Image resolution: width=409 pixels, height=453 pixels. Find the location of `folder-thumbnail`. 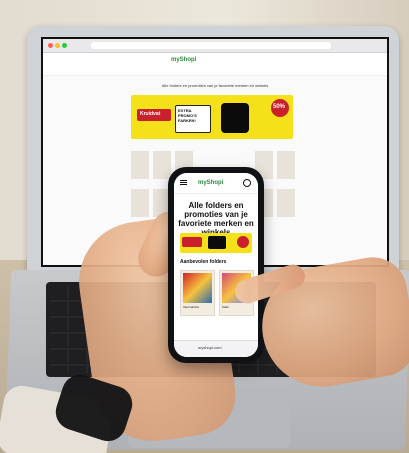

folder-thumbnail is located at coordinates (197, 288).